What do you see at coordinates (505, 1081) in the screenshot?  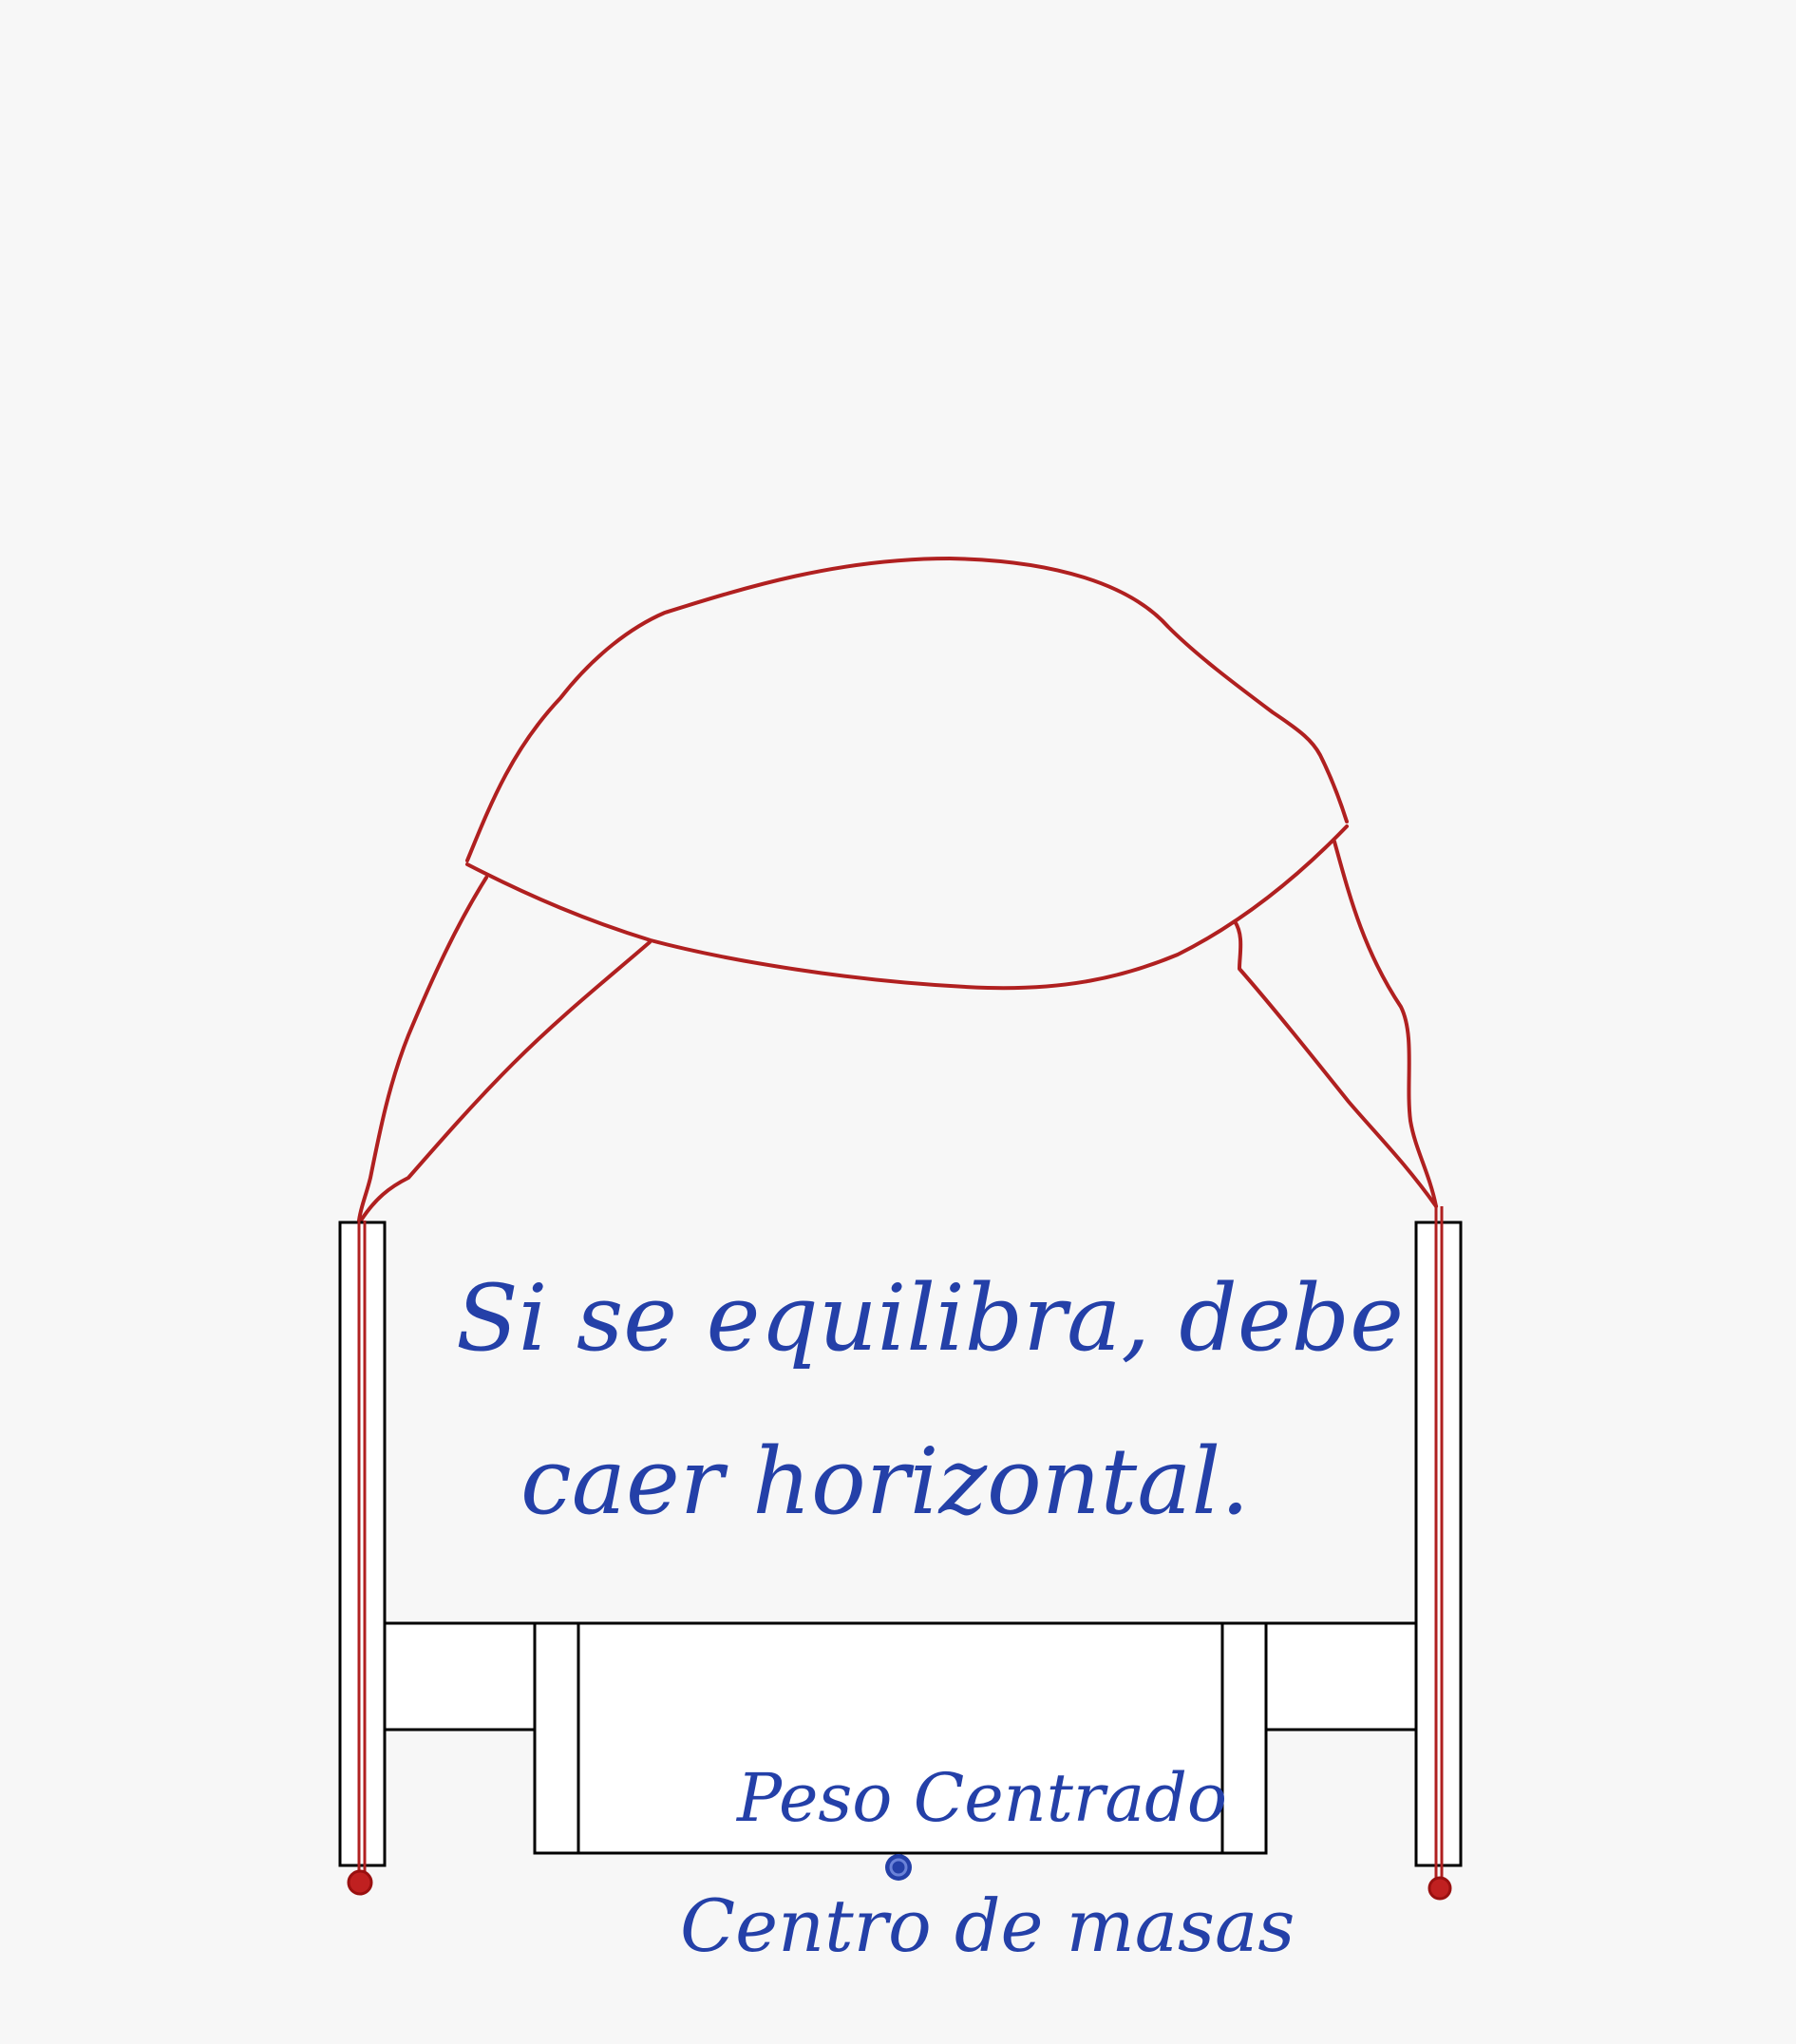 I see `rope-left-inner` at bounding box center [505, 1081].